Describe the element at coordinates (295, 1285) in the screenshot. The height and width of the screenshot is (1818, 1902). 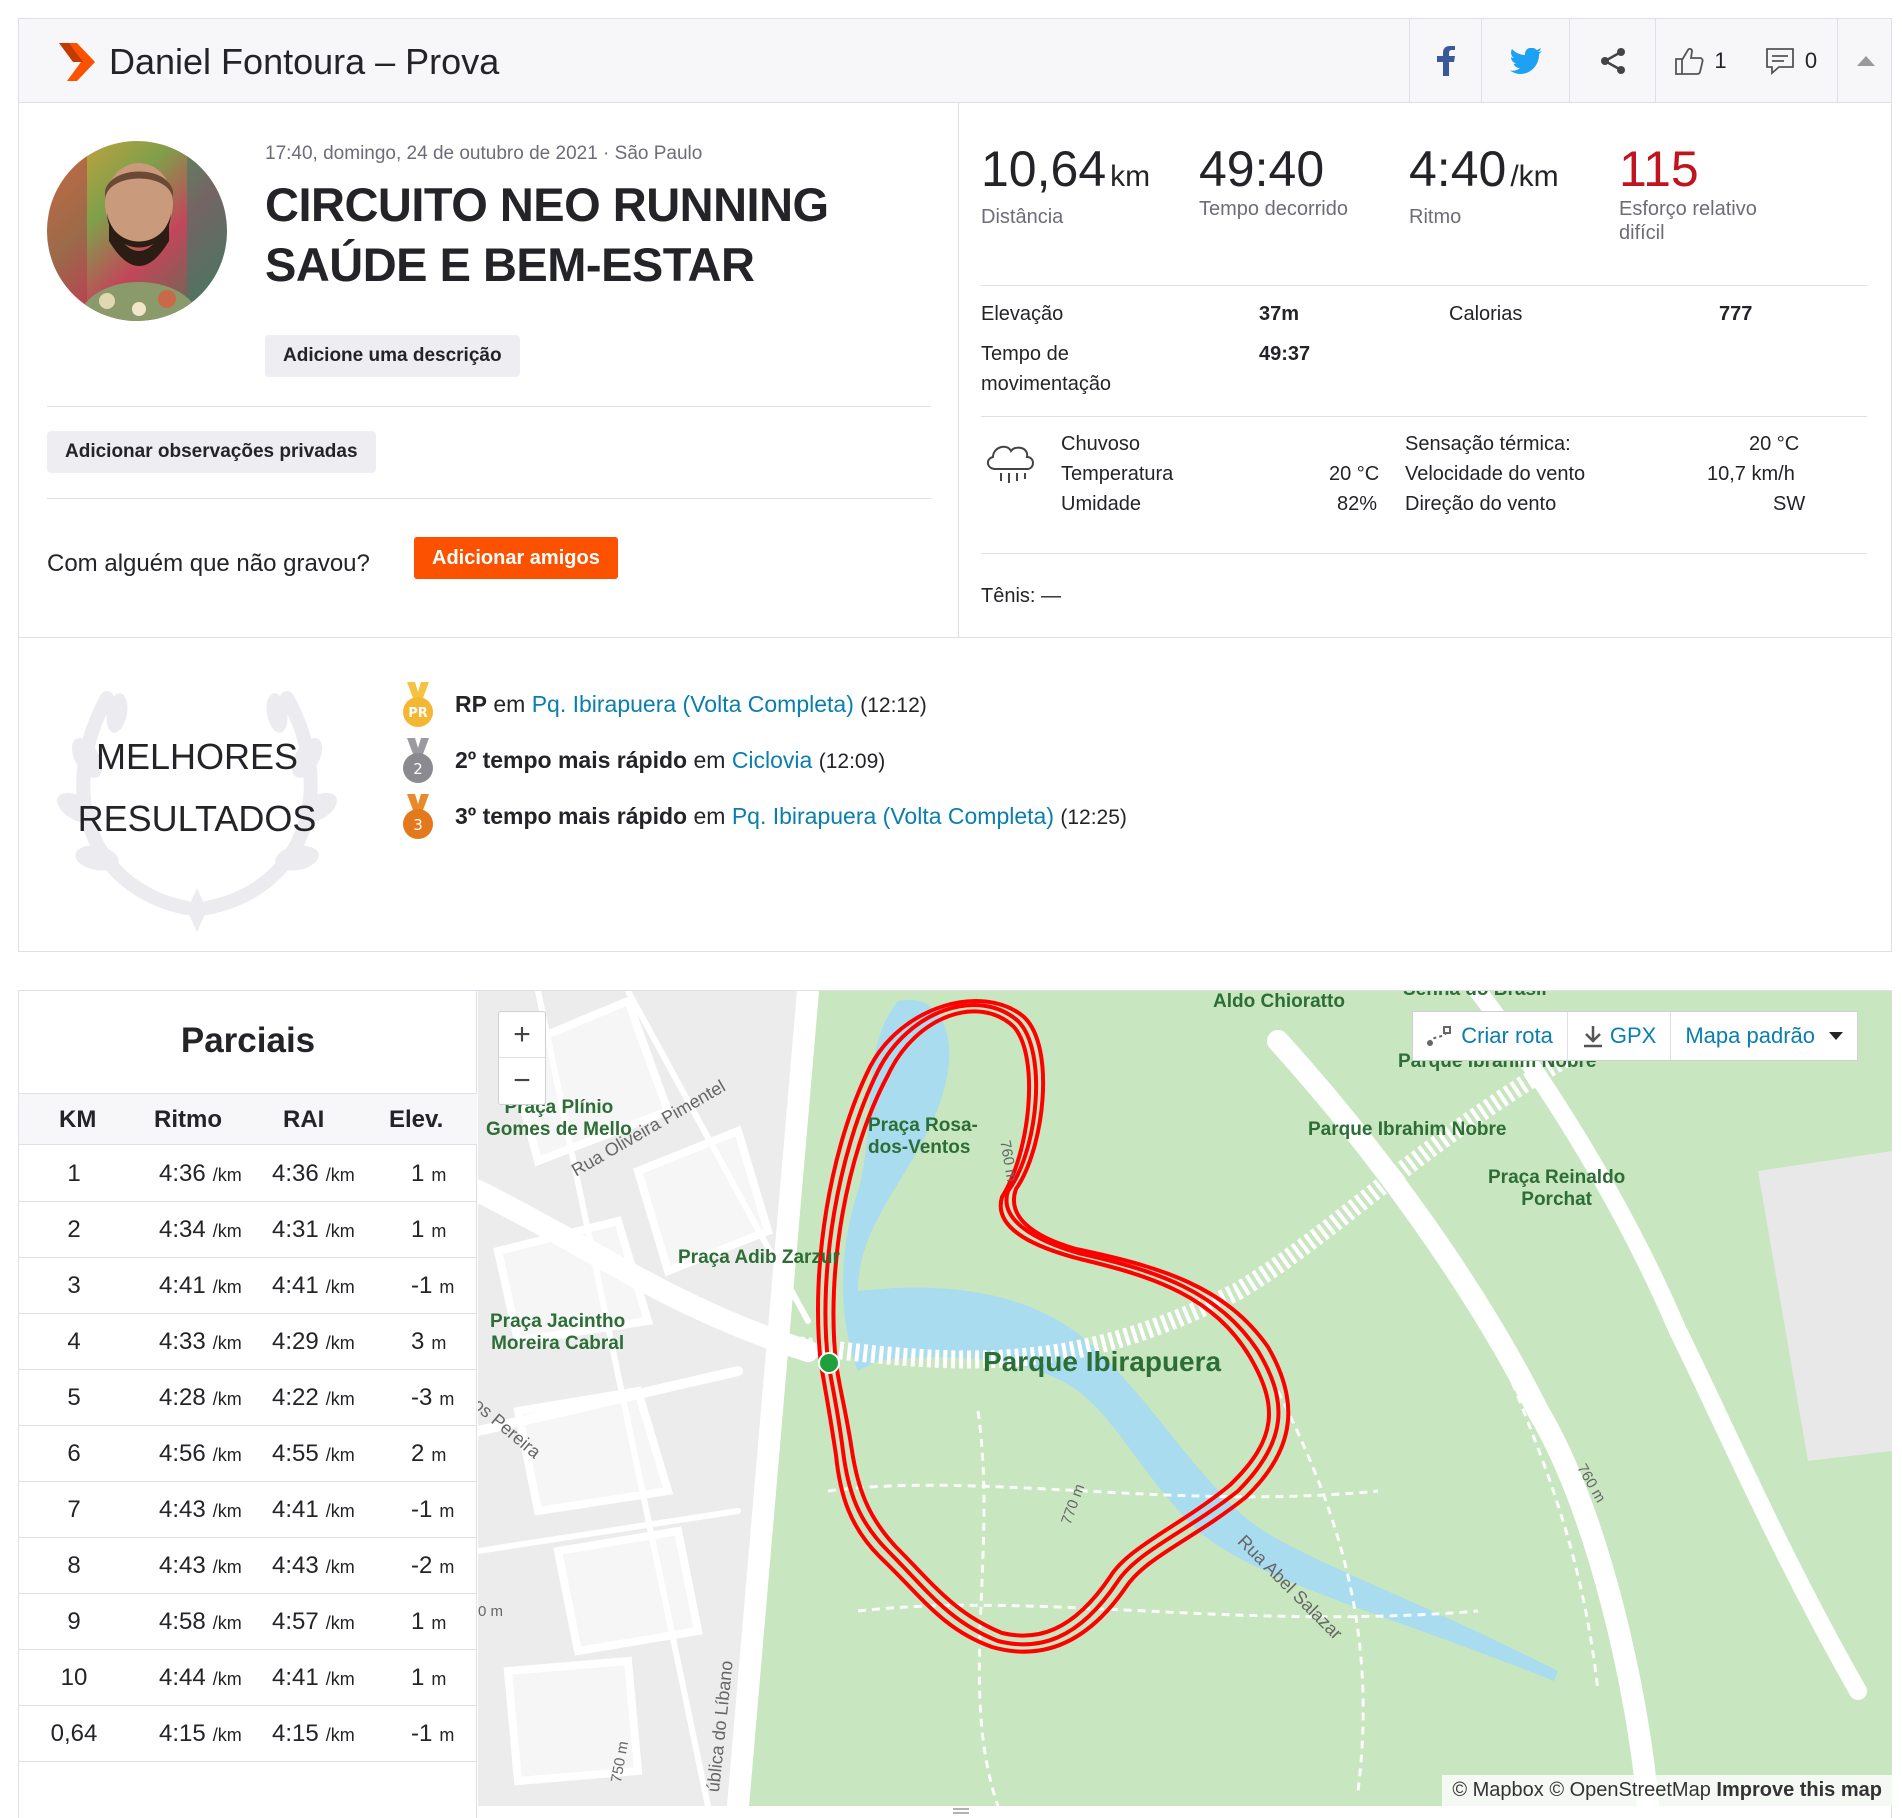
I see `split-gap-value: 4:41` at that location.